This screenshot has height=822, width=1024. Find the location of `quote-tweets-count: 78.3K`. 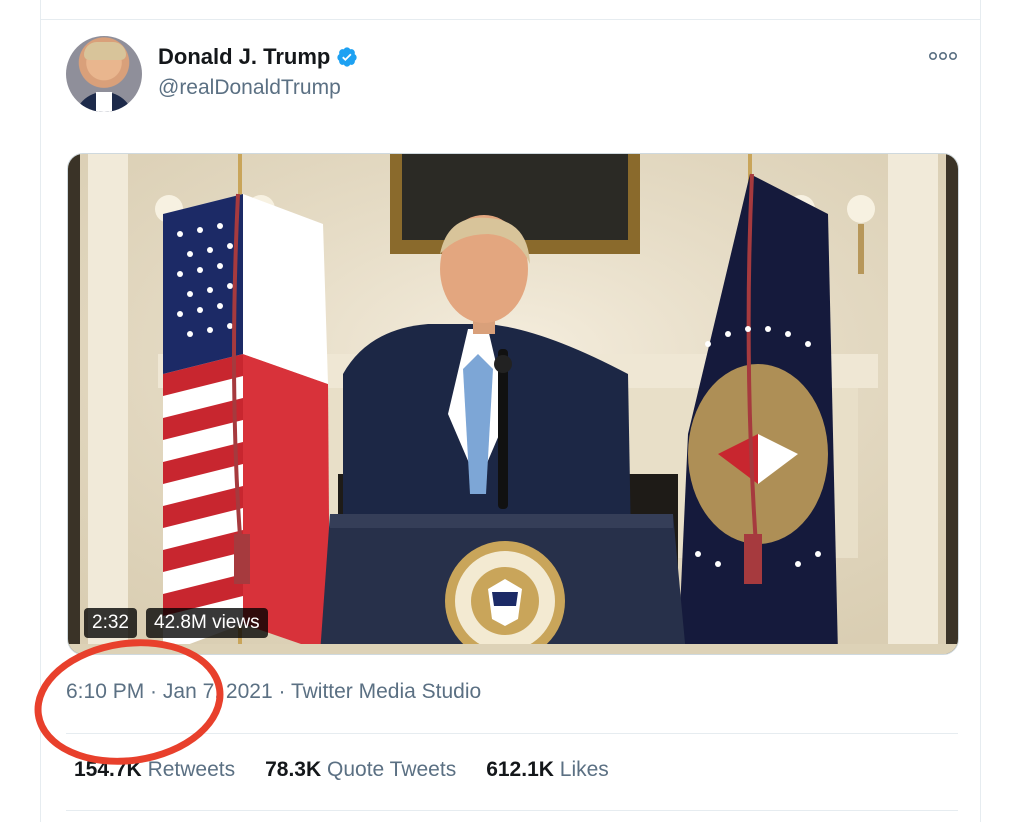

quote-tweets-count: 78.3K is located at coordinates (293, 769).